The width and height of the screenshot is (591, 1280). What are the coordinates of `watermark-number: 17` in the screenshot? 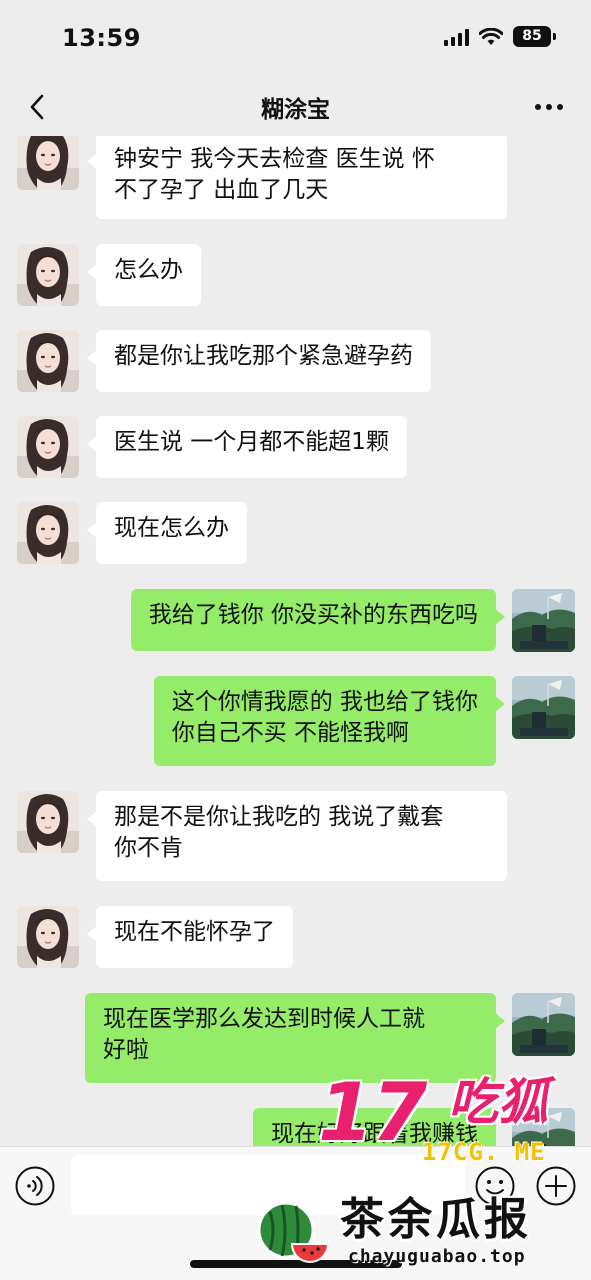 It's located at (372, 1112).